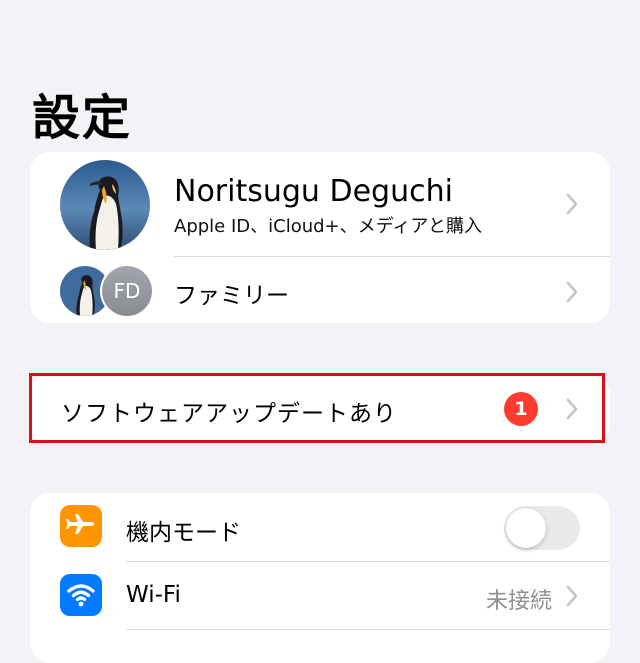  What do you see at coordinates (105, 205) in the screenshot?
I see `profile-avatar` at bounding box center [105, 205].